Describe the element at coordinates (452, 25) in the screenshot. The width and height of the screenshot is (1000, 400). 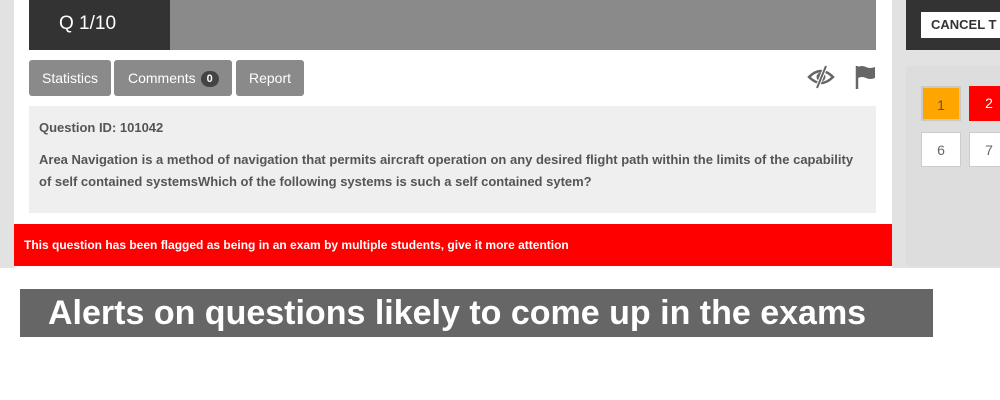
I see `question-header-bar: Q 1/10` at that location.